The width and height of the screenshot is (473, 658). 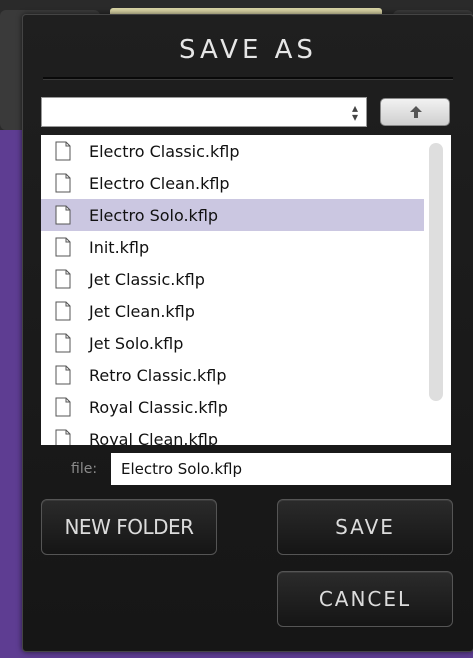 I want to click on file-name: Jet Classic.kflp, so click(x=147, y=279).